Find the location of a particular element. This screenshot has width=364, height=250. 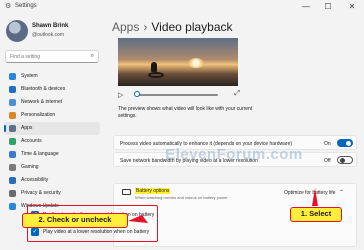

page-title: Video playback is located at coordinates (192, 27).